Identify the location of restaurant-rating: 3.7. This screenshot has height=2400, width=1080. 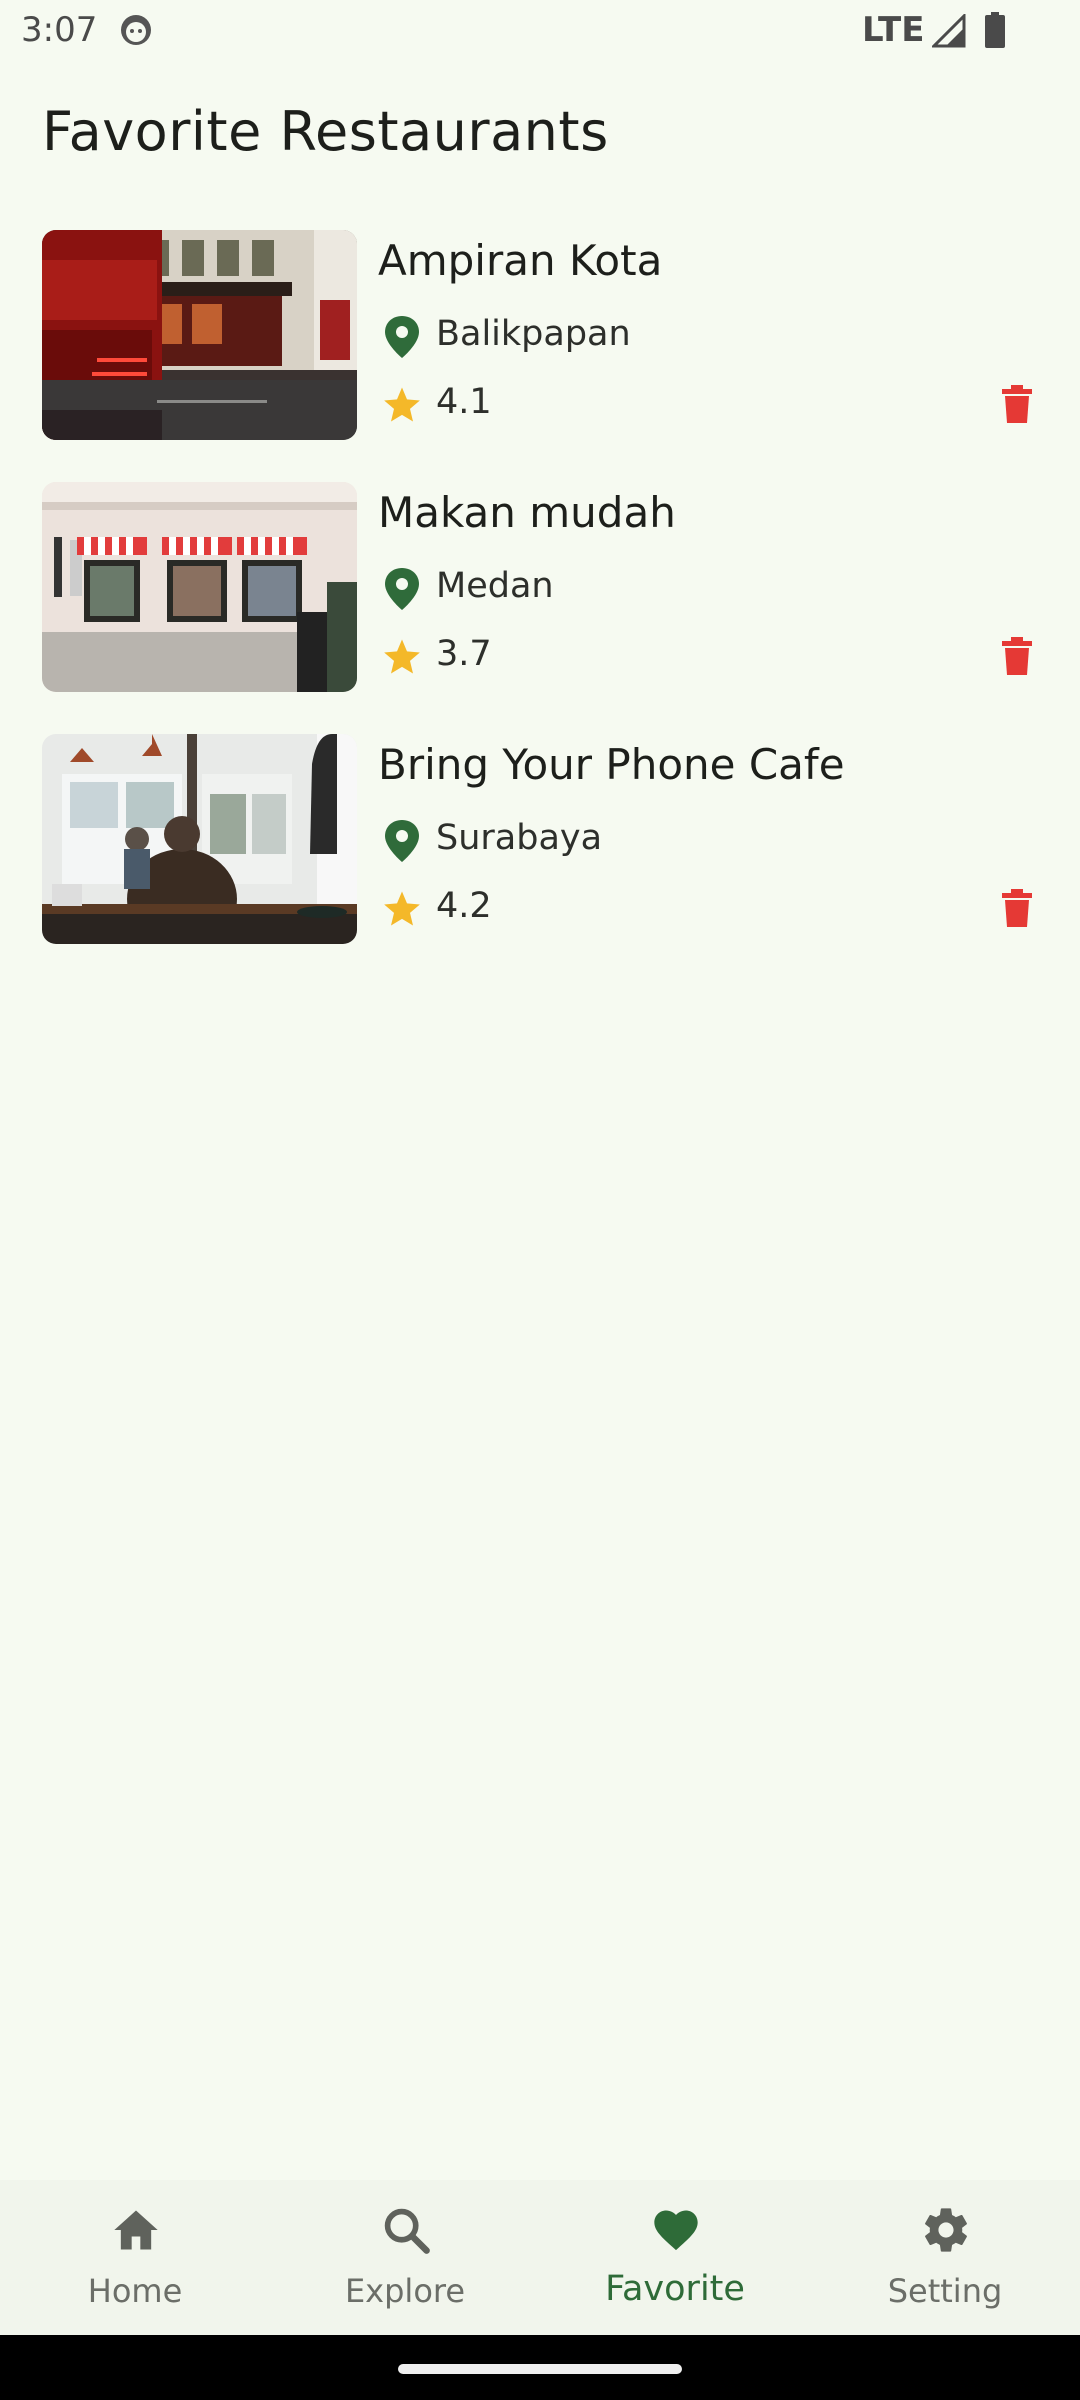
(464, 654).